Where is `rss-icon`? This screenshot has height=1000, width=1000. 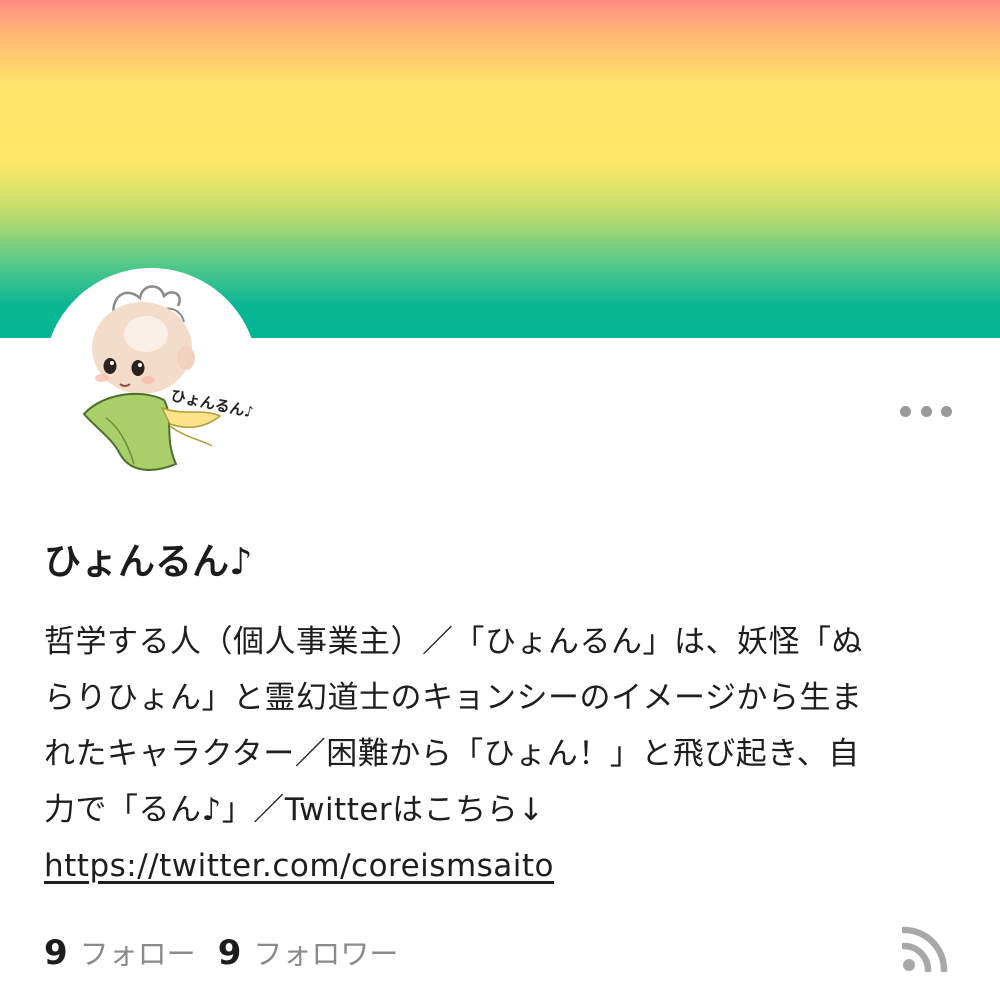 rss-icon is located at coordinates (925, 949).